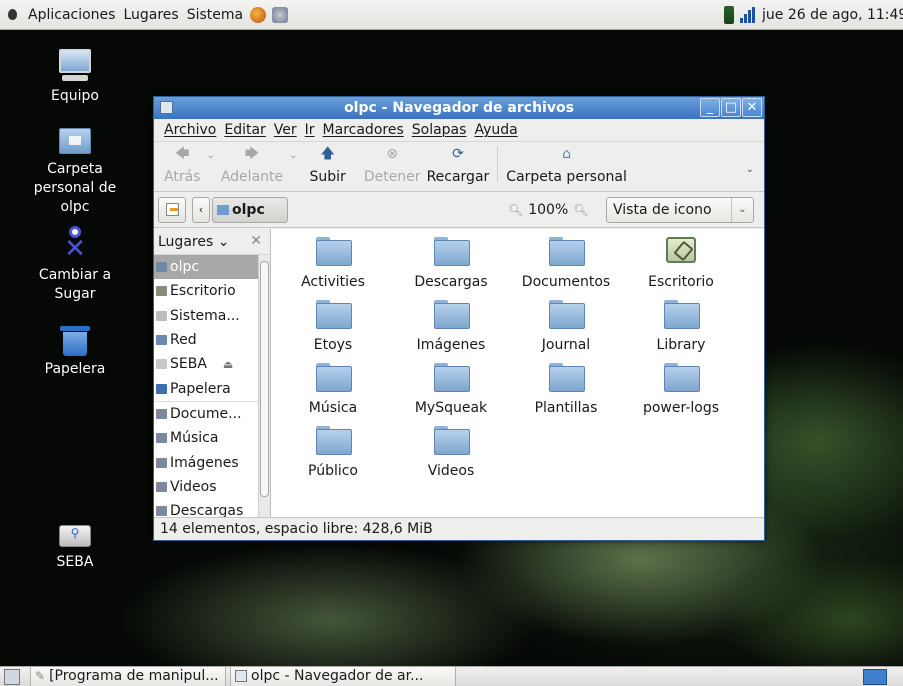  I want to click on sidebar-item-musica: Música, so click(212, 438).